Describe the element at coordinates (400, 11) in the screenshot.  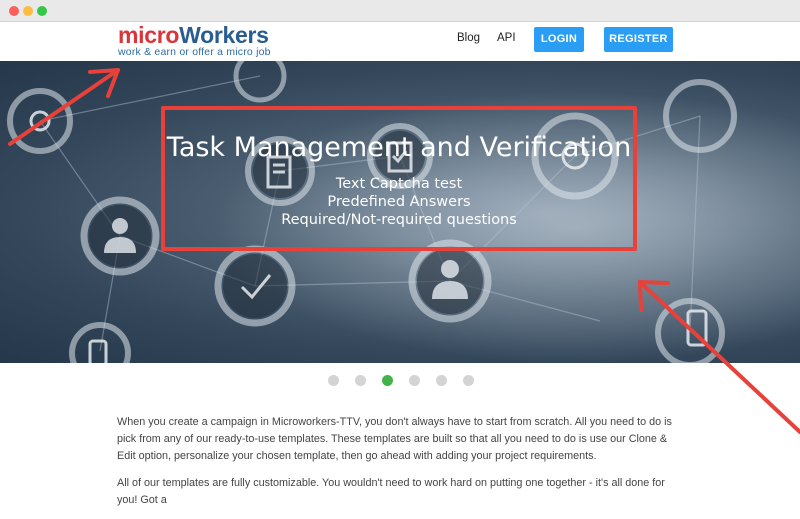
I see `title-bar` at that location.